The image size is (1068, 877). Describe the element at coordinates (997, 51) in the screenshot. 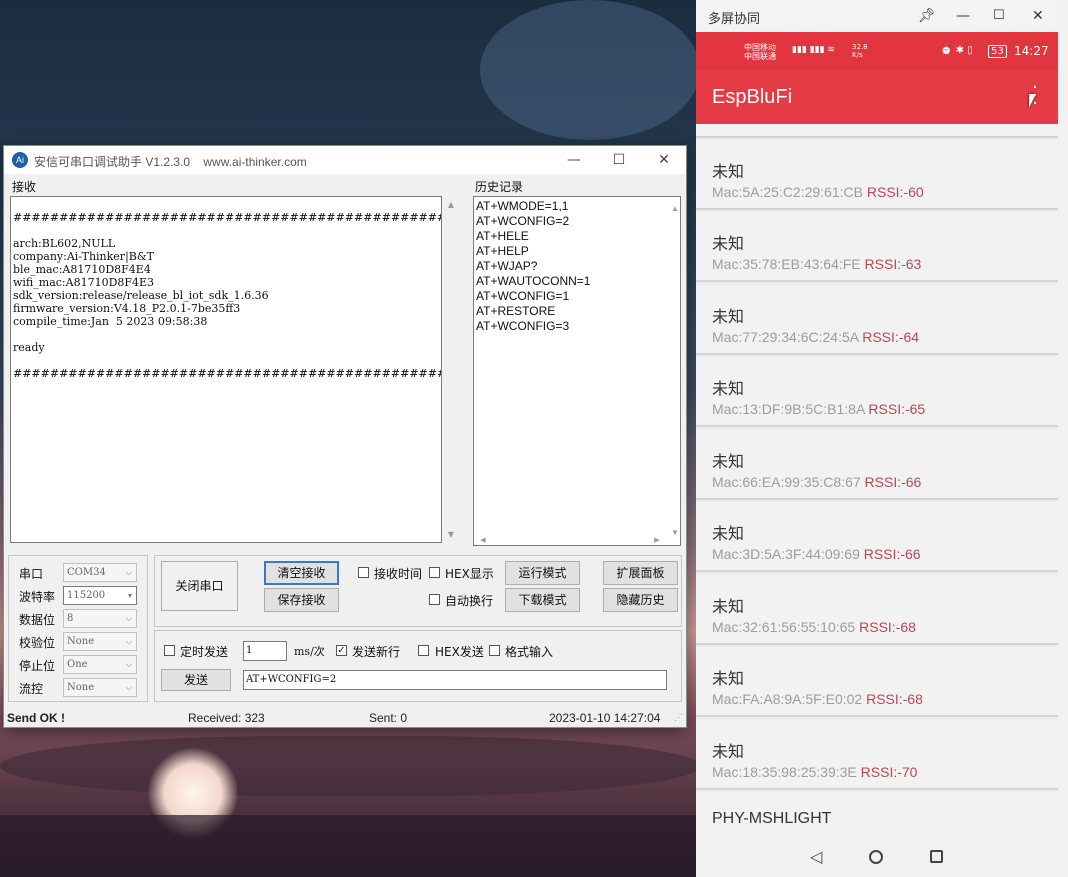

I see `battery-icon: 53` at that location.